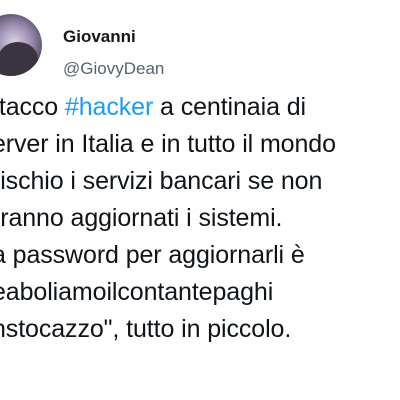 Image resolution: width=400 pixels, height=400 pixels. I want to click on tweet-text-segment: ttacco, so click(29, 107).